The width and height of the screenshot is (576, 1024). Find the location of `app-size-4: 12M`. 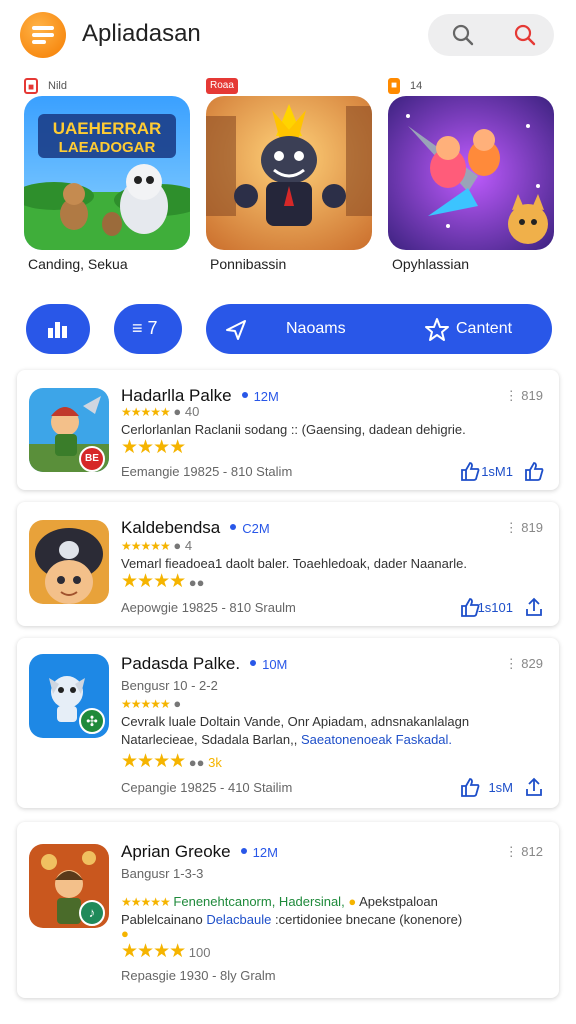

app-size-4: 12M is located at coordinates (265, 852).